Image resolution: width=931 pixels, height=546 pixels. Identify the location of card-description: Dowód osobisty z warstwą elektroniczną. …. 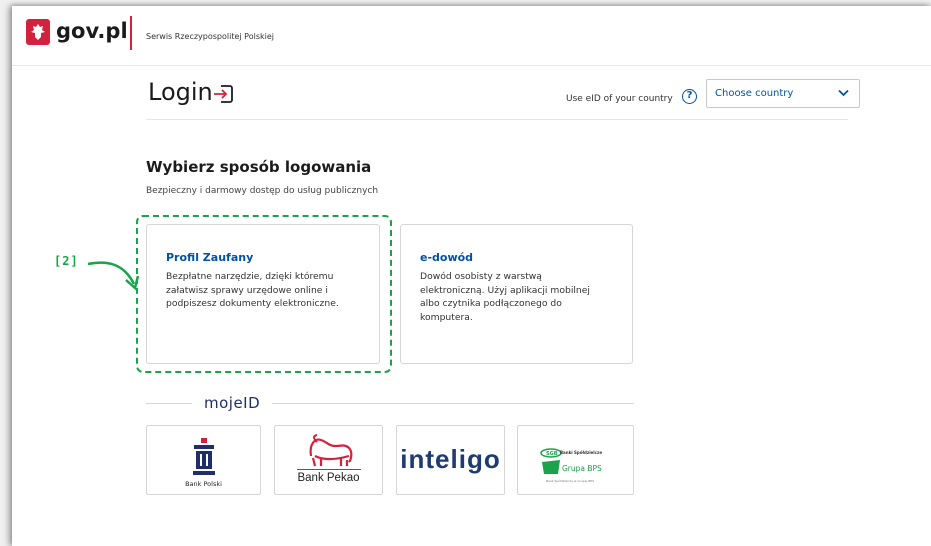
(505, 297).